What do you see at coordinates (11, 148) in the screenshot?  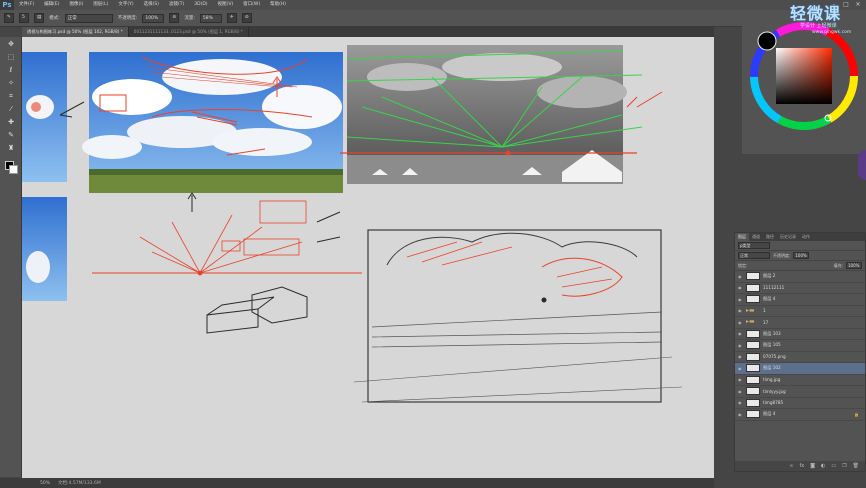 I see `stamp-tool-icon: ♜` at bounding box center [11, 148].